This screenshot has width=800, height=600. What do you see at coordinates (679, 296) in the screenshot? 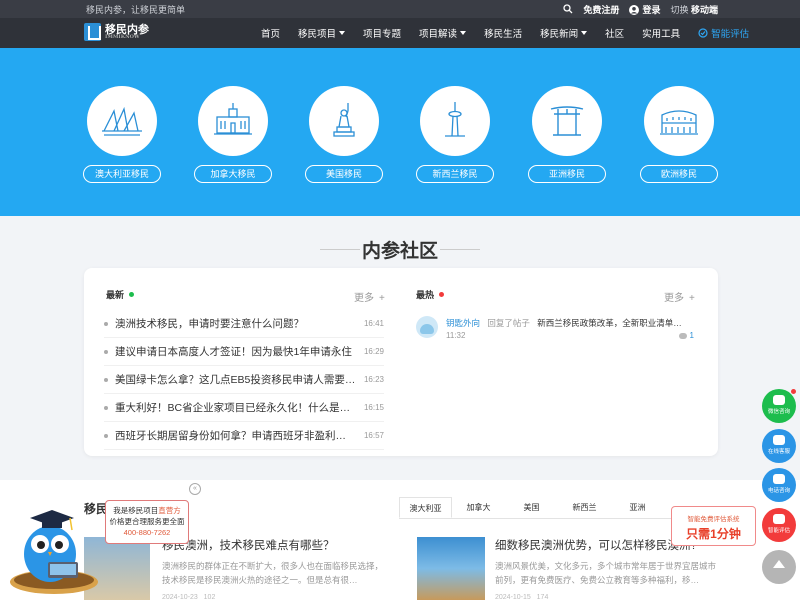
I see `hot-more-link: 更多 +` at bounding box center [679, 296].